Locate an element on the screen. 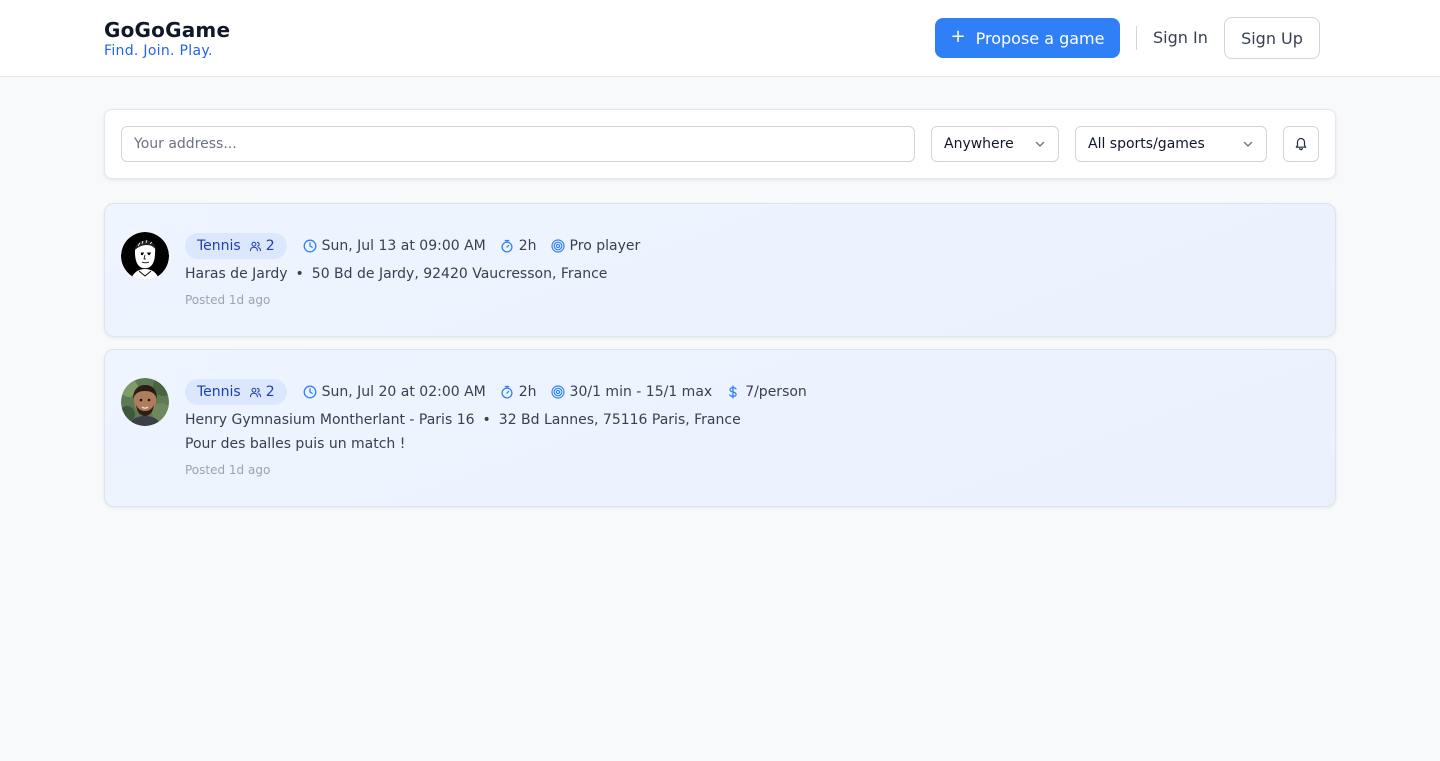  game-datetime: Sun, Jul 20 at 02:00 AM is located at coordinates (394, 392).